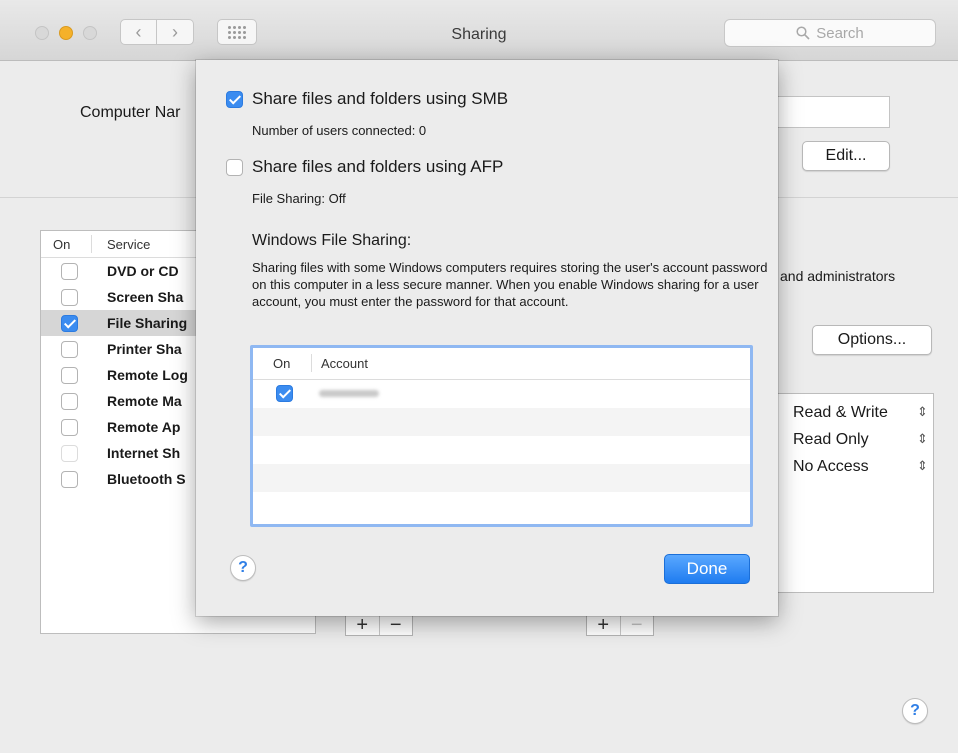 The image size is (958, 753). I want to click on account-checkbox, so click(284, 393).